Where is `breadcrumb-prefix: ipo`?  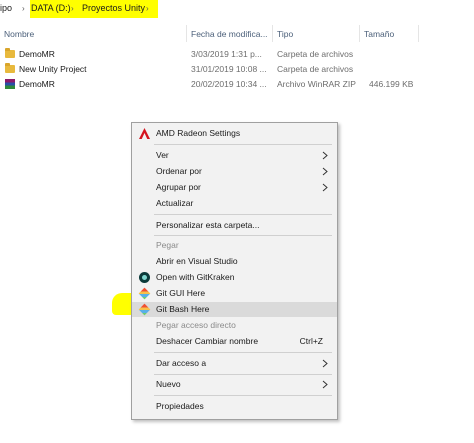
breadcrumb-prefix: ipo is located at coordinates (6, 8).